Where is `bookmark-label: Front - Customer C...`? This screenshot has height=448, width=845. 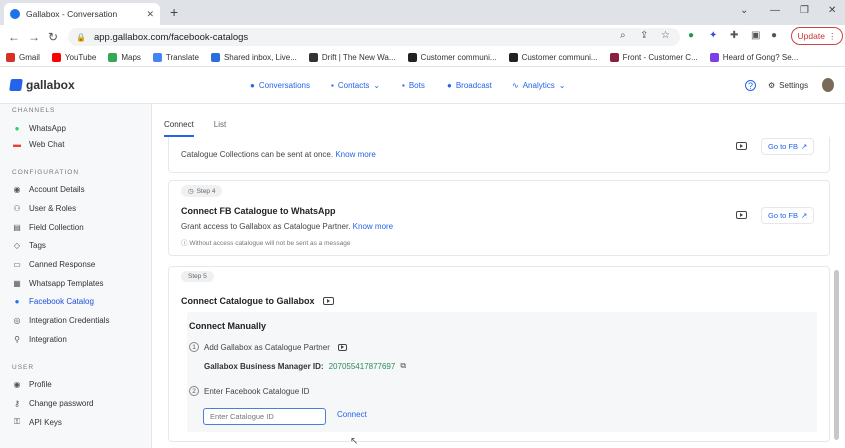
bookmark-label: Front - Customer C... is located at coordinates (660, 57).